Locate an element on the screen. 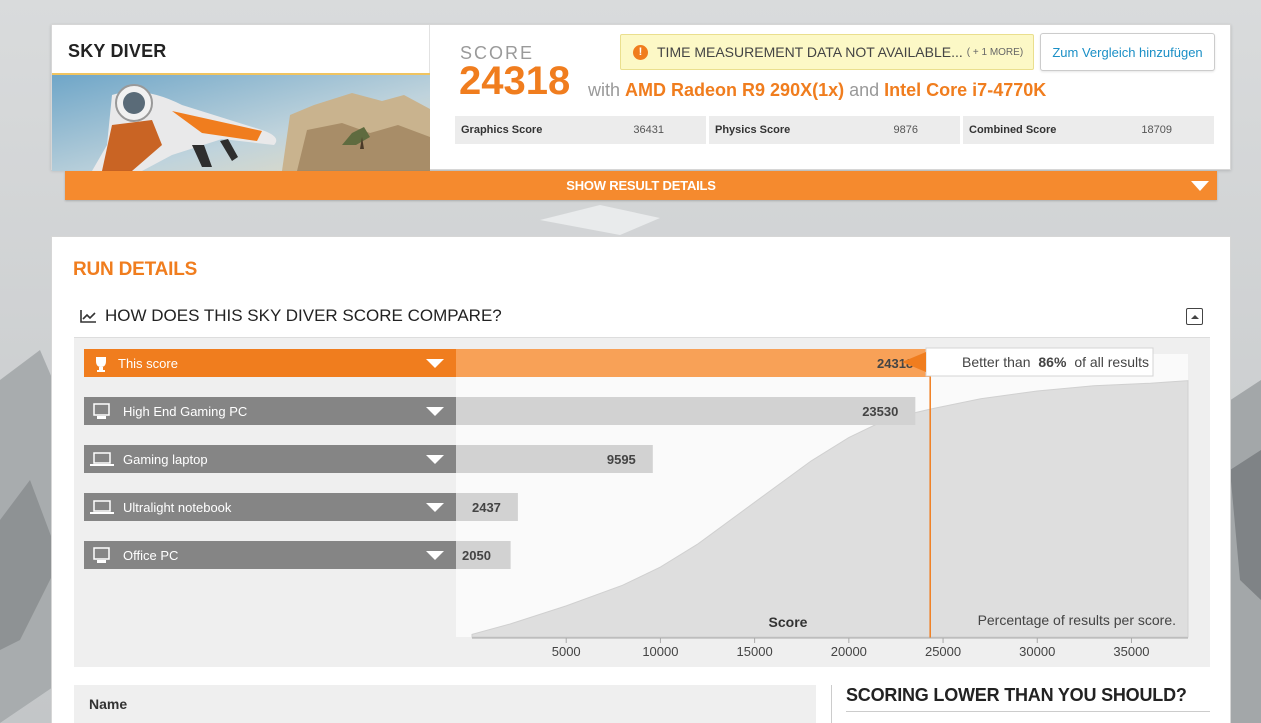 The height and width of the screenshot is (723, 1261). better-than-pct: 86% is located at coordinates (1052, 362).